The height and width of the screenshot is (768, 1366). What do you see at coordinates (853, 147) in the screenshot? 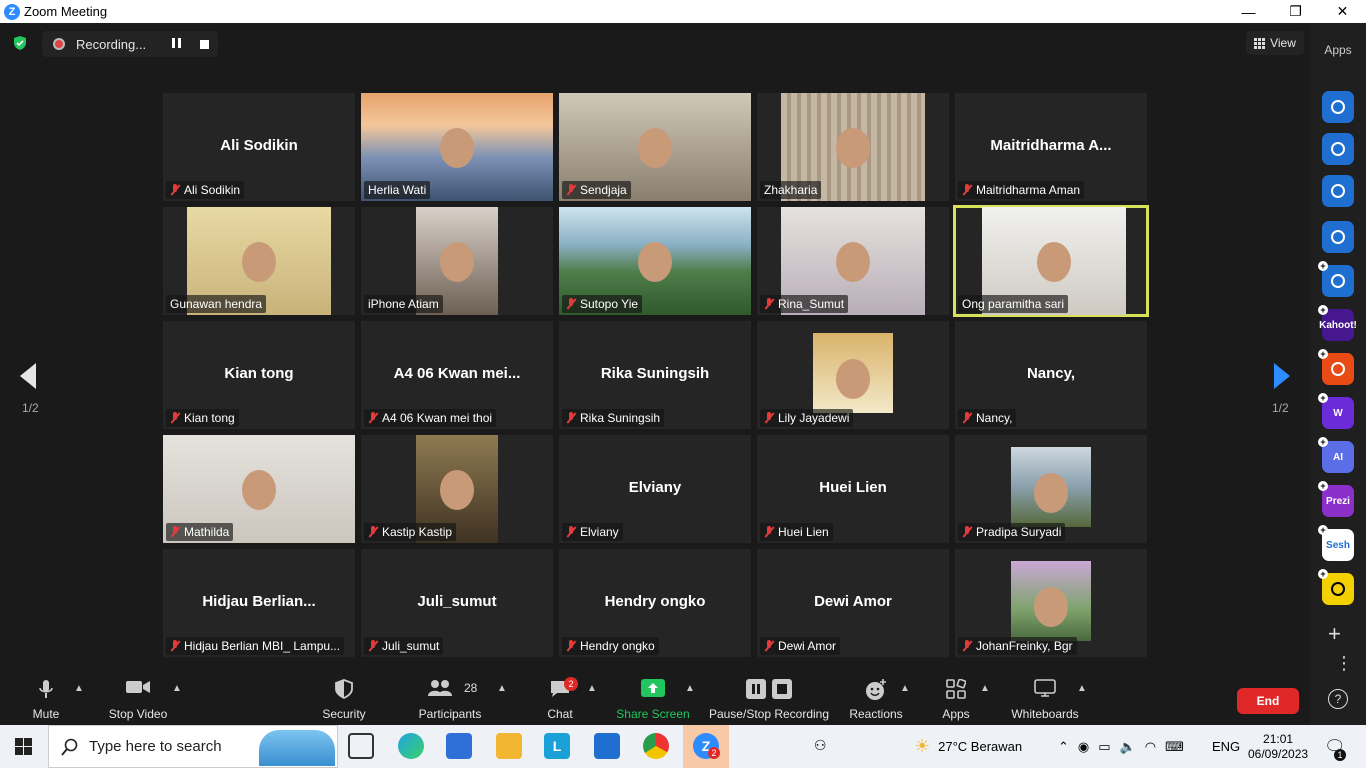
I see `participant-tile: Zhakharia` at bounding box center [853, 147].